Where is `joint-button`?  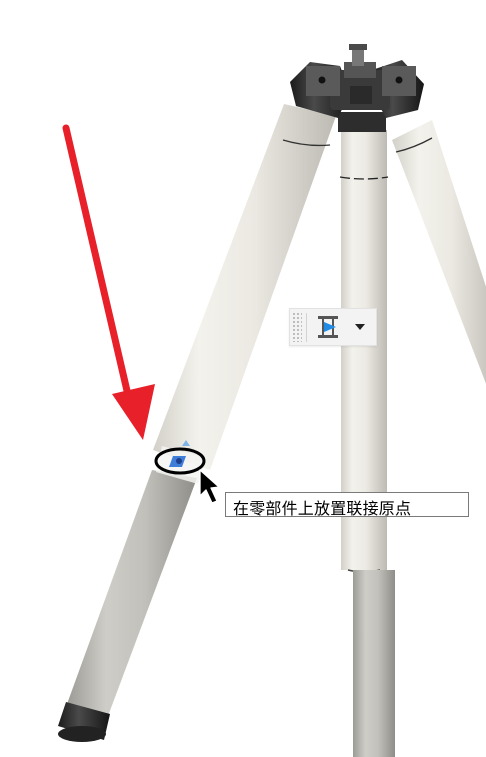
joint-button is located at coordinates (328, 327).